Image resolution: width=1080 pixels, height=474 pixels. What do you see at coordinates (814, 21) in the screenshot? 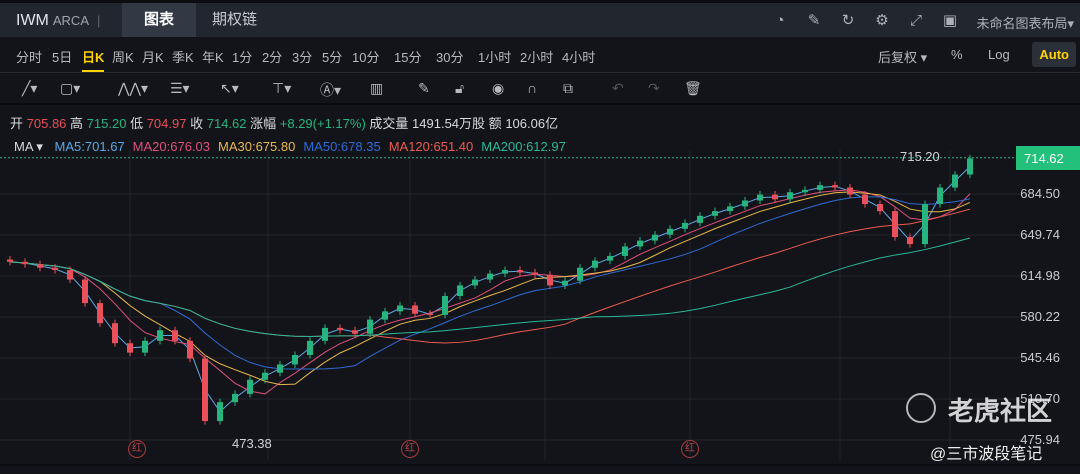
I see `edit-icon: ✎` at bounding box center [814, 21].